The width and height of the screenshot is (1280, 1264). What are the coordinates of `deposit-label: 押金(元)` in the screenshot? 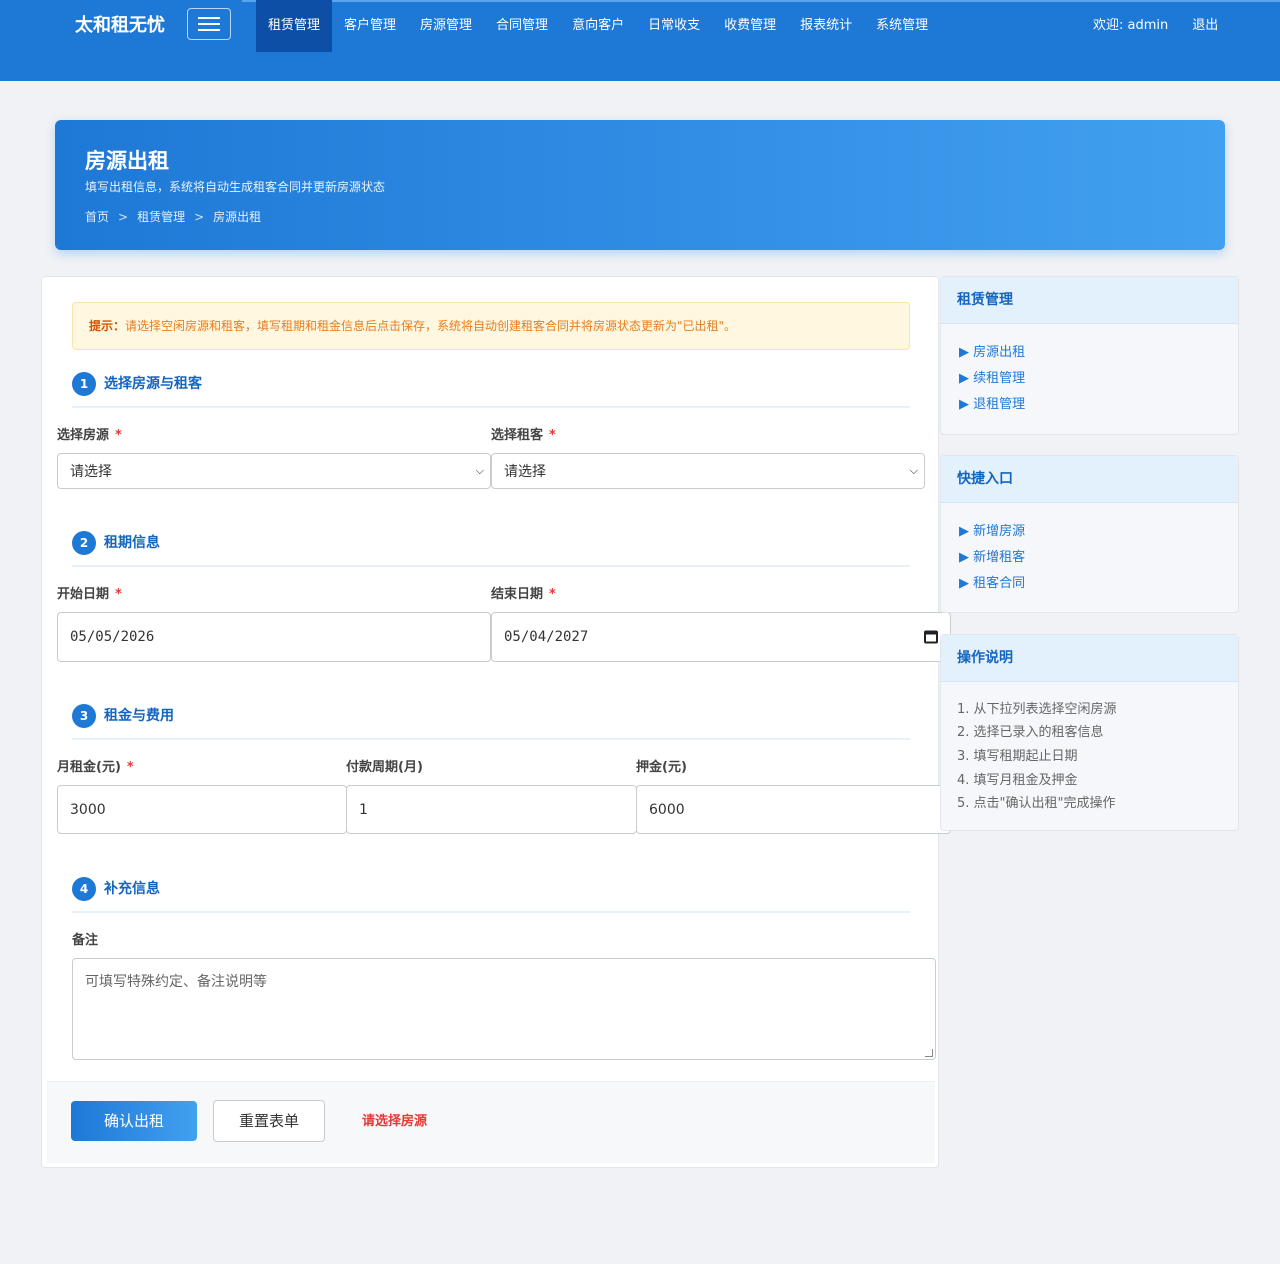 It's located at (661, 767).